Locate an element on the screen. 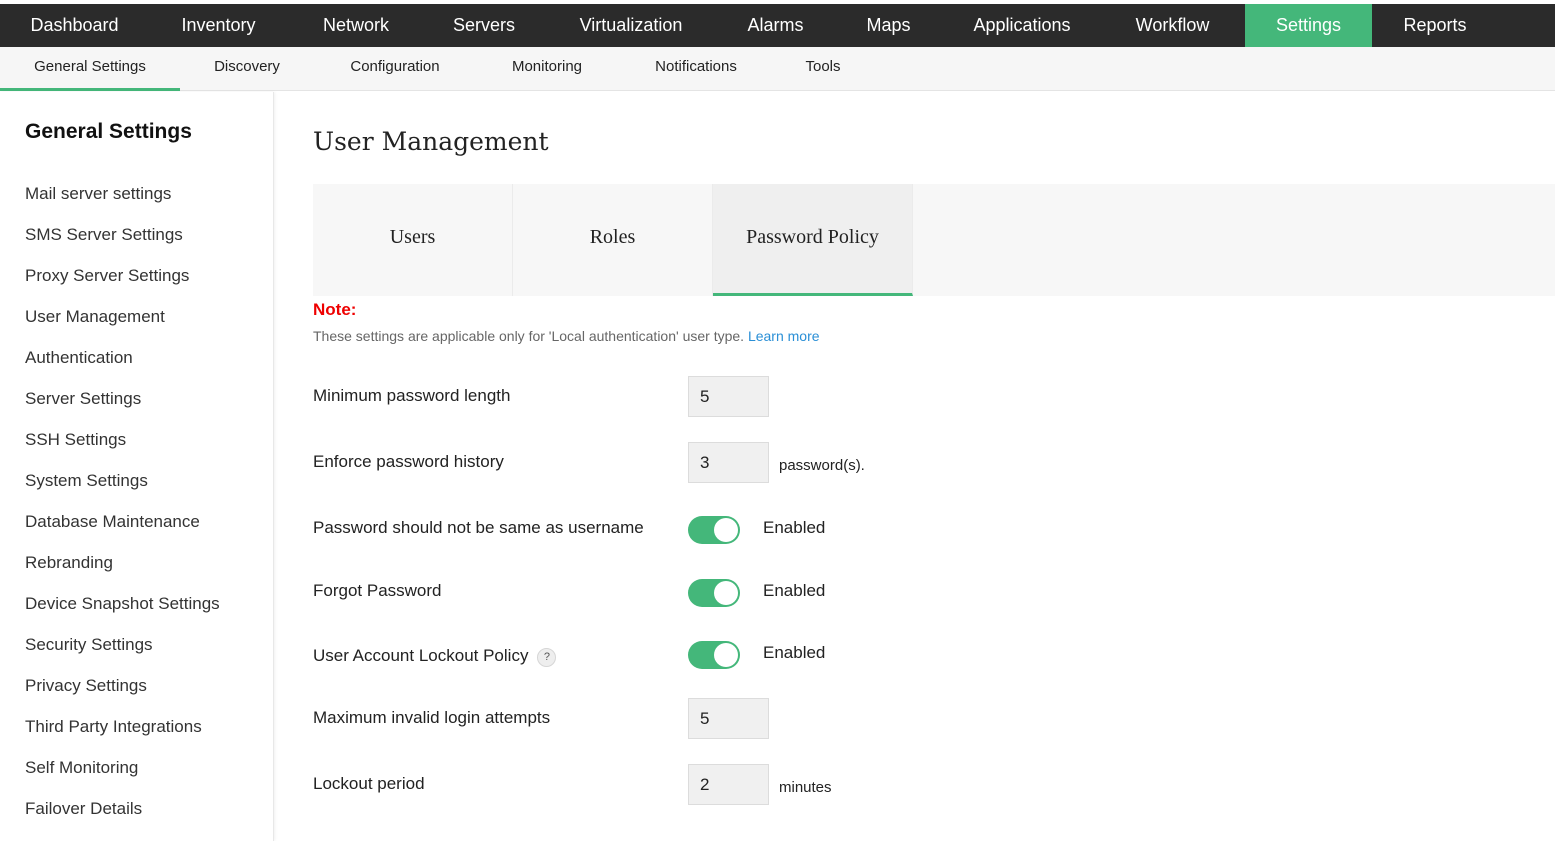  not-same-as-username-label: Password should not be same as username is located at coordinates (478, 527).